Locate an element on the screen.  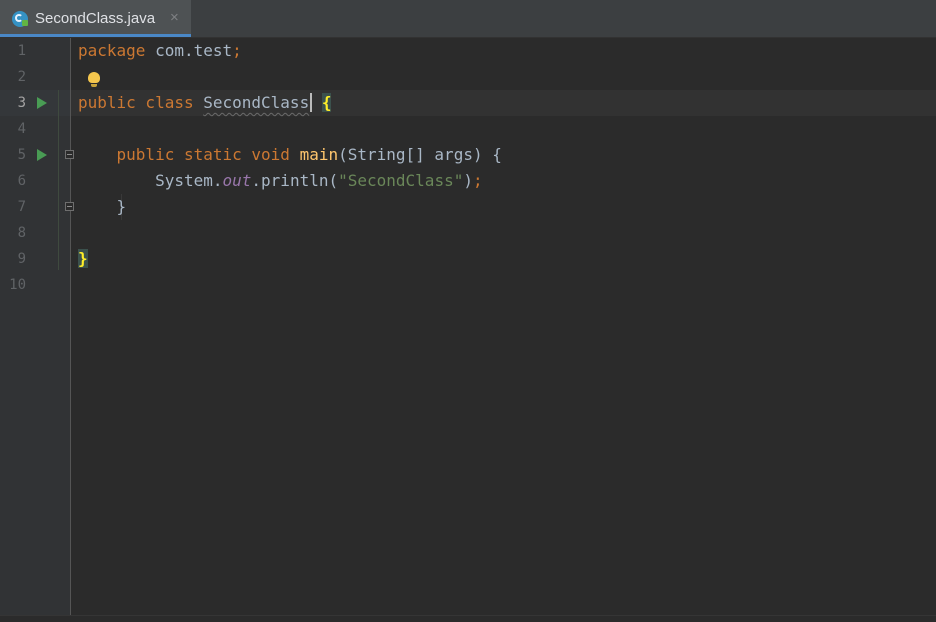
line-number: 1 is located at coordinates (13, 51).